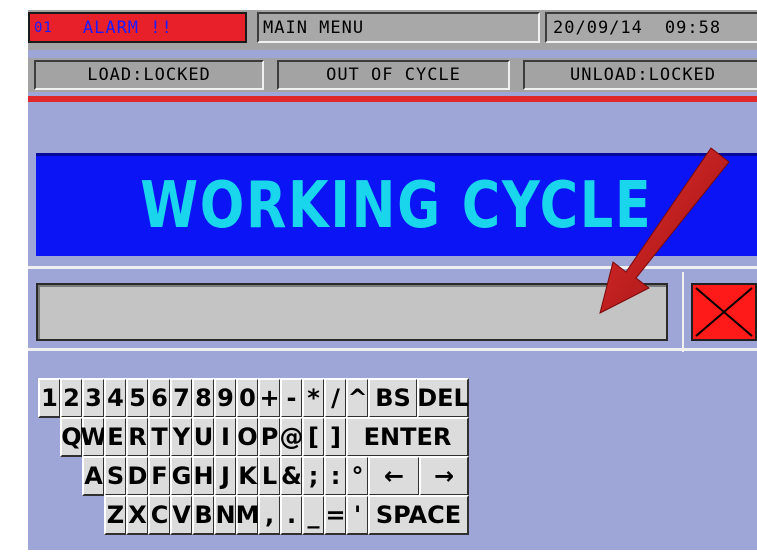 The image size is (757, 558). Describe the element at coordinates (291, 515) in the screenshot. I see `key-period: .` at that location.